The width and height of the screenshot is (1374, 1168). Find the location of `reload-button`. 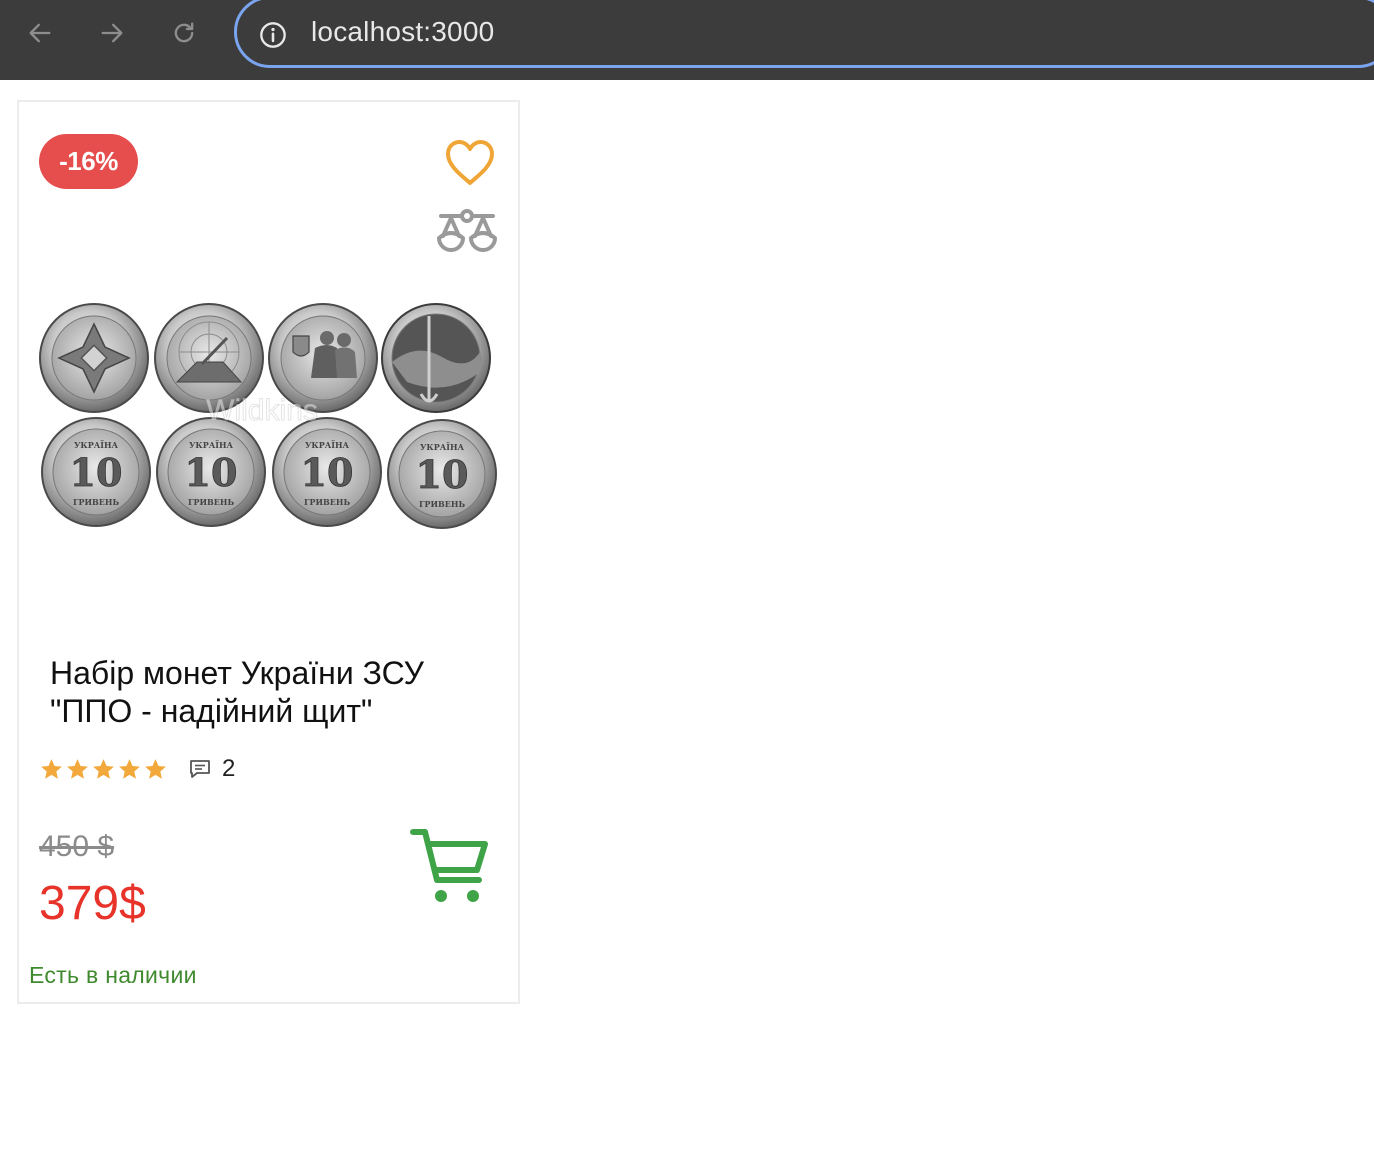

reload-button is located at coordinates (184, 33).